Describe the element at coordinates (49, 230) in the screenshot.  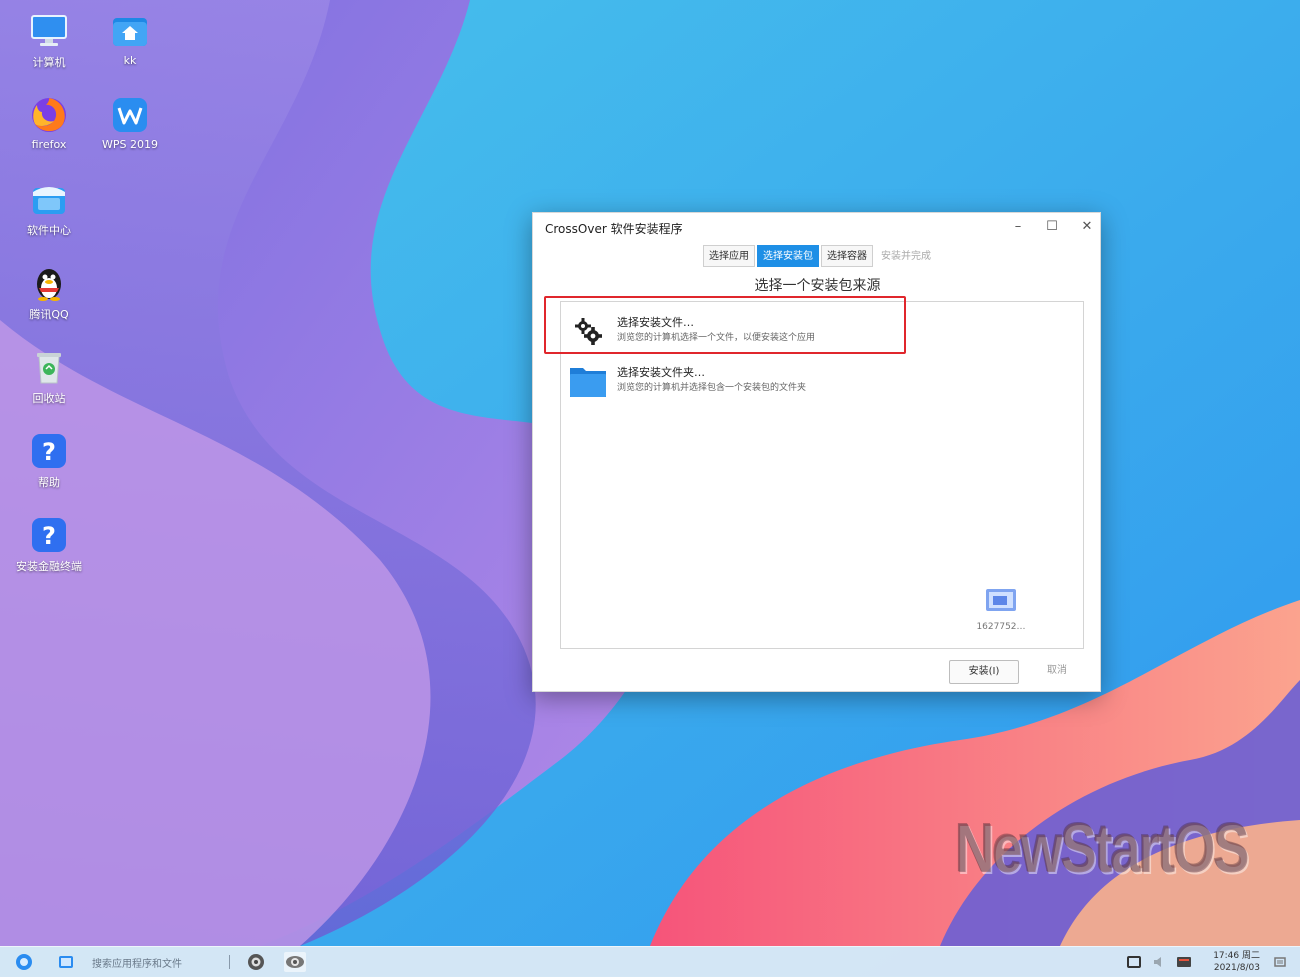
I see `desktop-icon-label: 软件中心` at that location.